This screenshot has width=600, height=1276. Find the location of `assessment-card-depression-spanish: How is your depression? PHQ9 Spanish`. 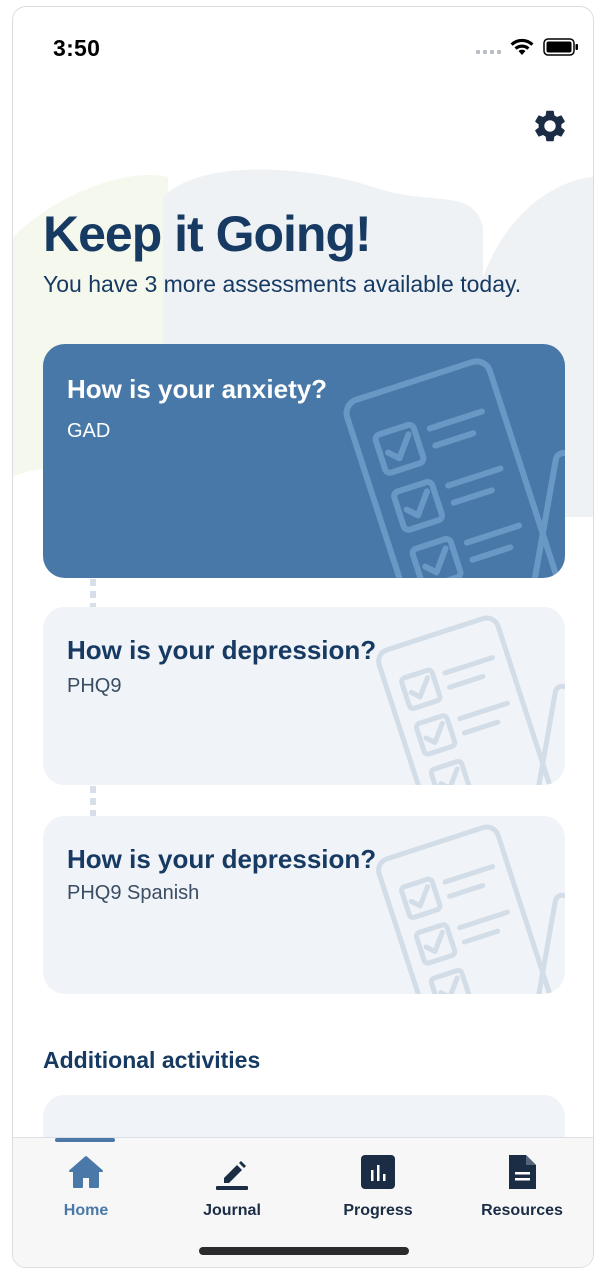

assessment-card-depression-spanish: How is your depression? PHQ9 Spanish is located at coordinates (304, 905).